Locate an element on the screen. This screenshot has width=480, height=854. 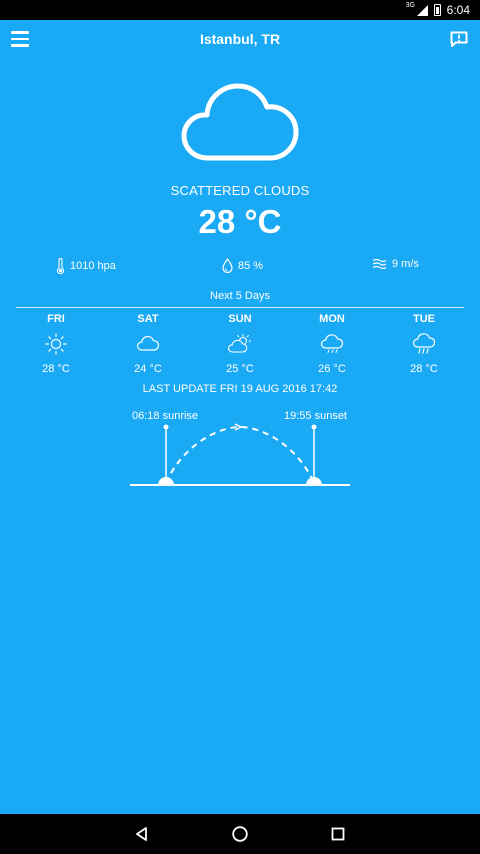
forecast-day-sun: SUN 25 °C is located at coordinates (240, 344).